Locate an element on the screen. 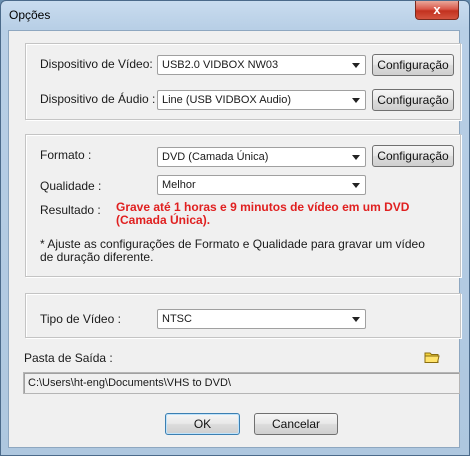 The height and width of the screenshot is (456, 470). output-path-value: C:\Users\ht-eng\Documents\VHS to DVD\ is located at coordinates (129, 383).